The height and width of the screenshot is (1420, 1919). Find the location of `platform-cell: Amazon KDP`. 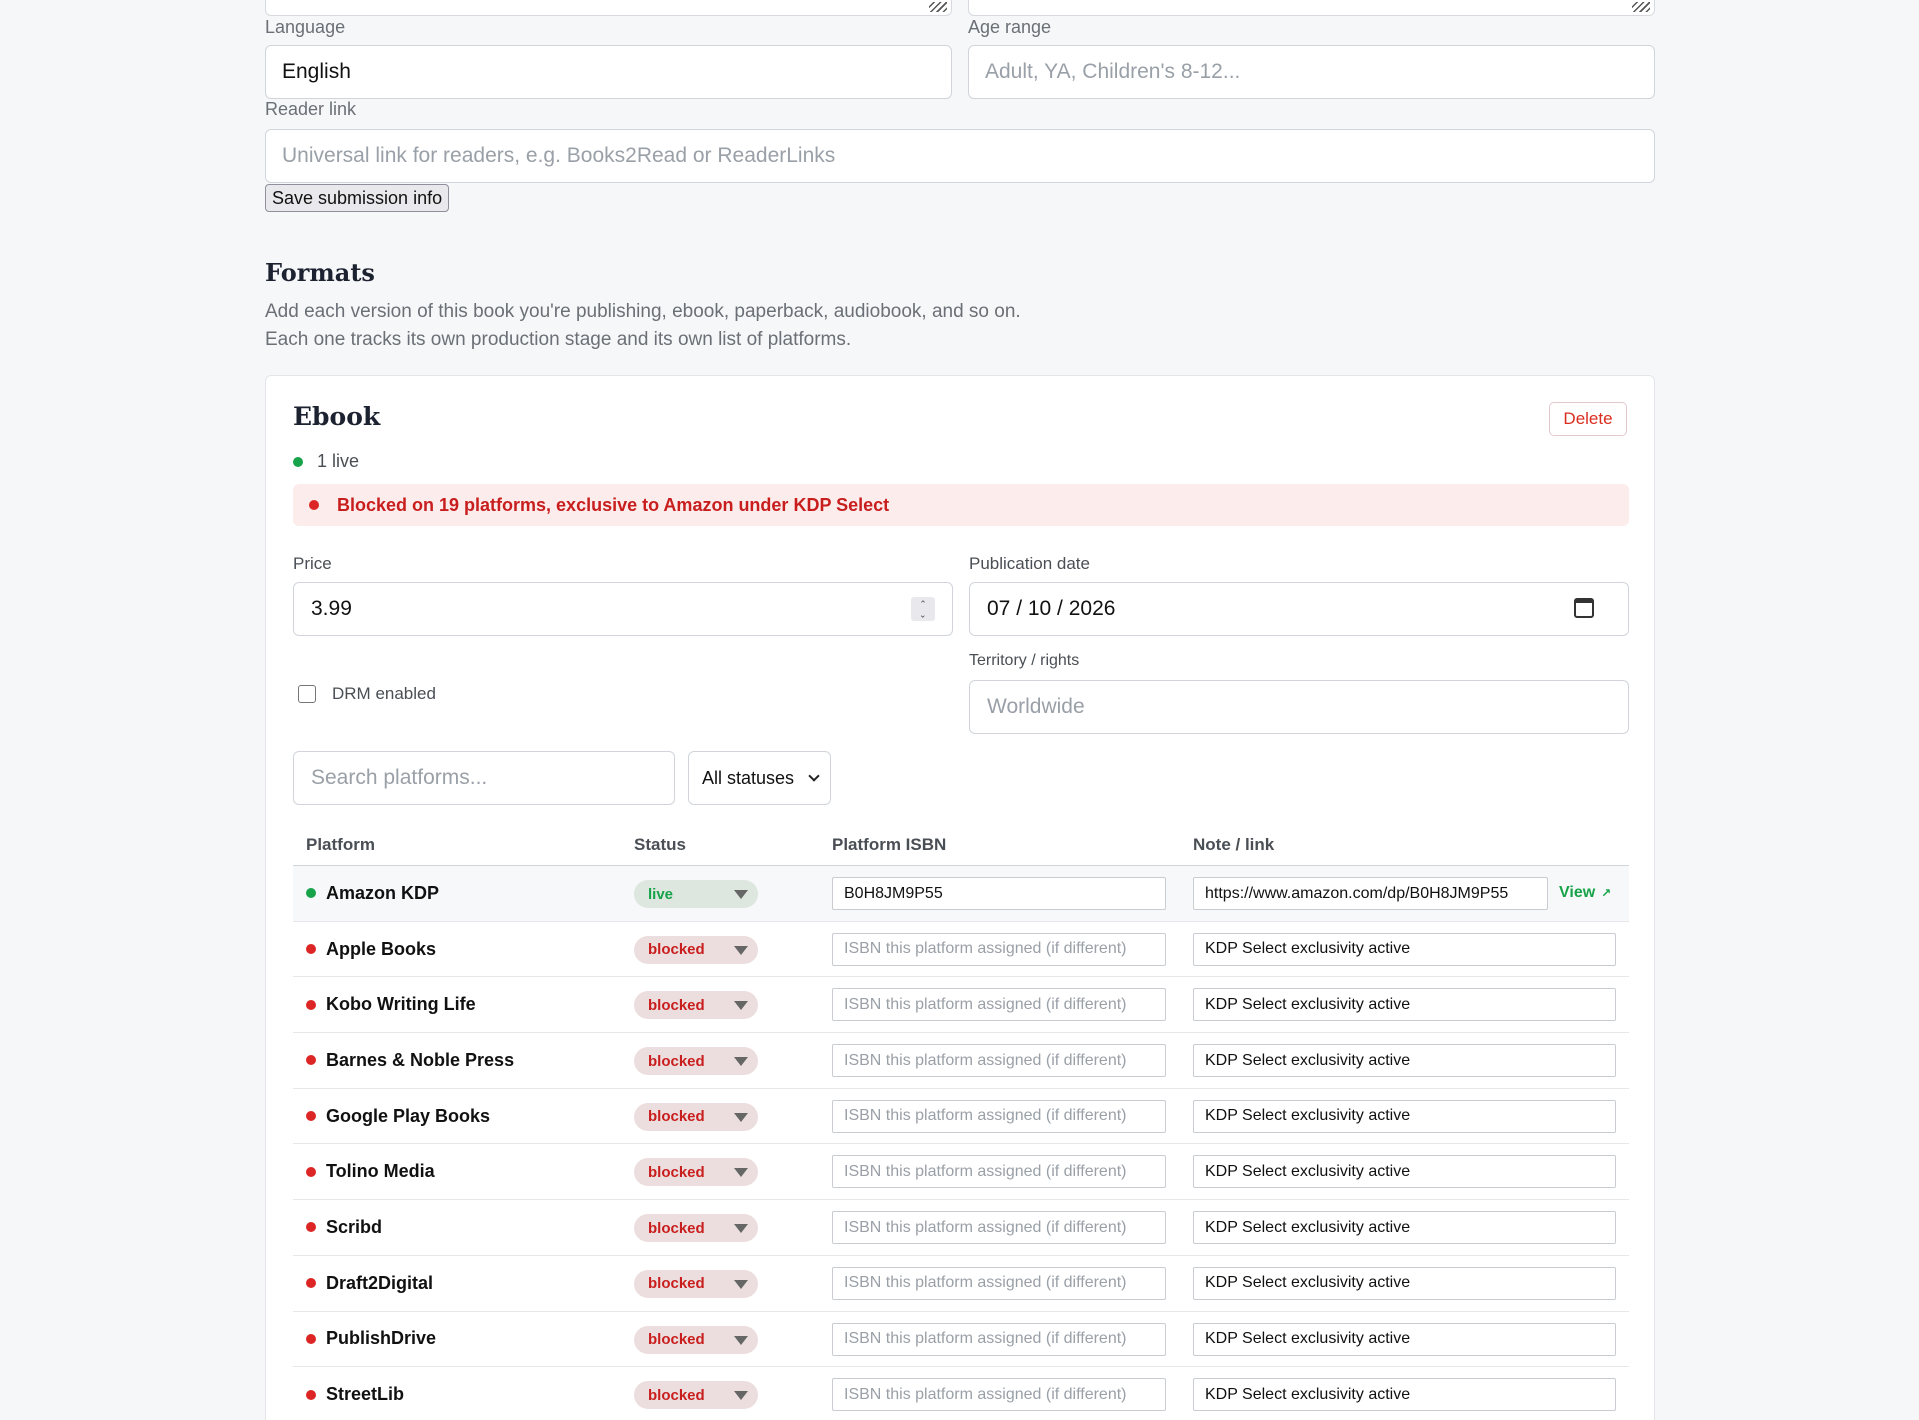

platform-cell: Amazon KDP is located at coordinates (372, 893).